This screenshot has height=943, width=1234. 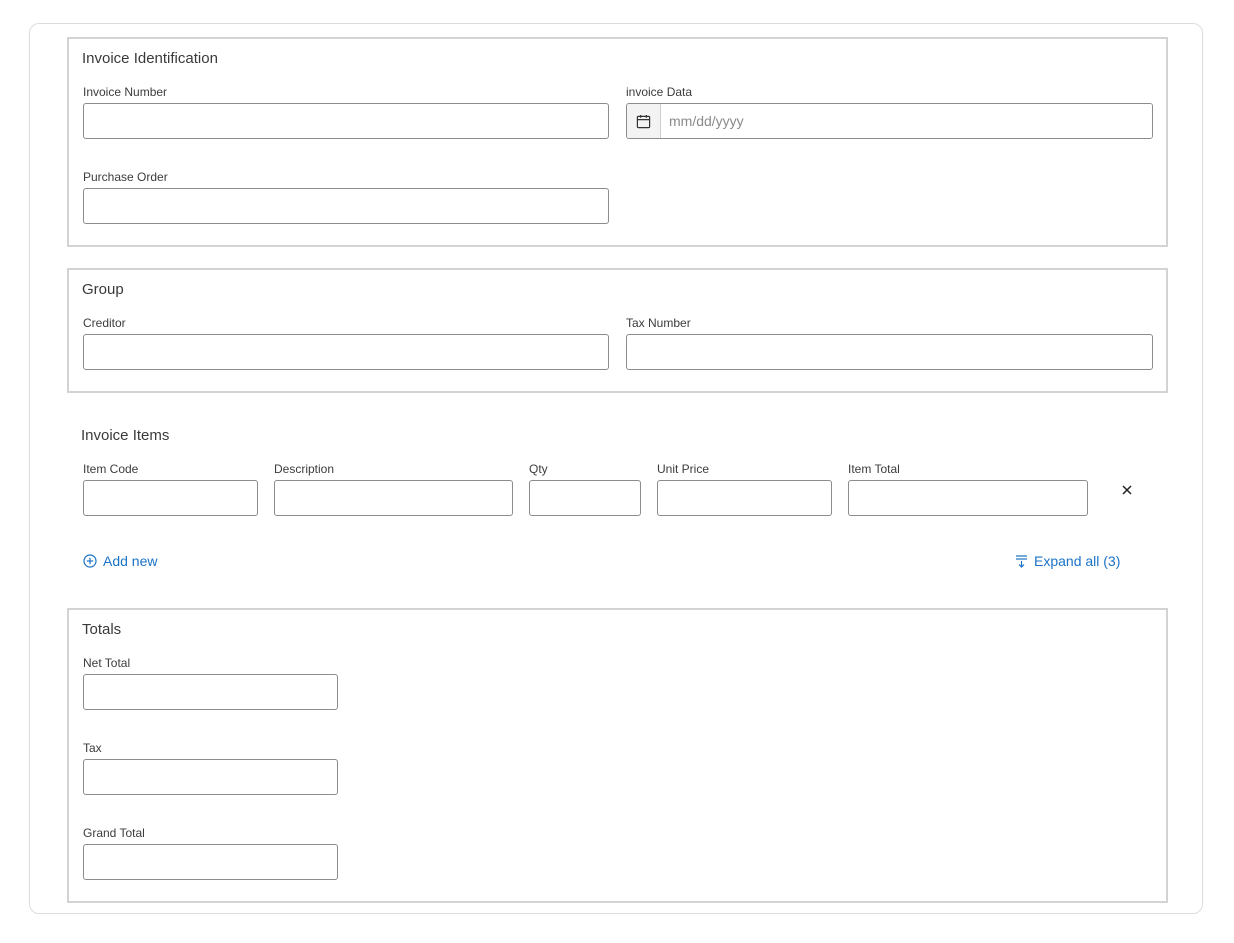 I want to click on column-description: Description, so click(x=304, y=469).